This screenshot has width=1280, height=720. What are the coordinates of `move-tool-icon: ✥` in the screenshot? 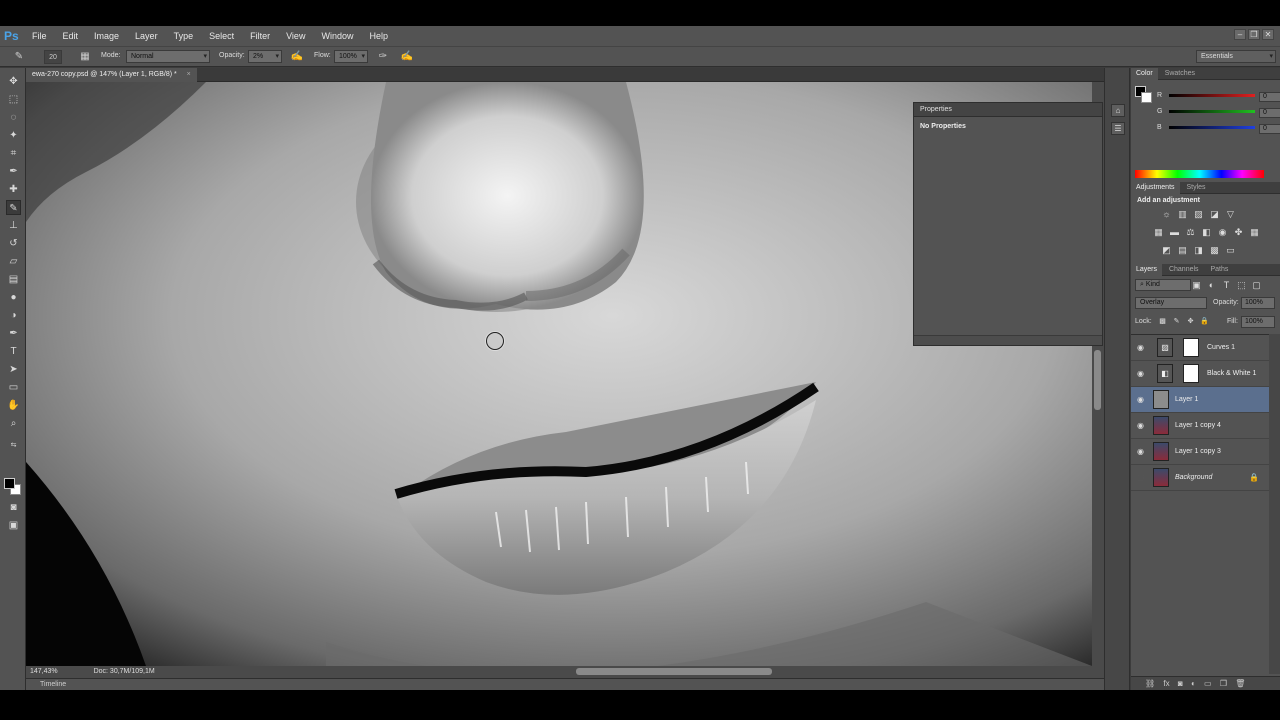 It's located at (13, 81).